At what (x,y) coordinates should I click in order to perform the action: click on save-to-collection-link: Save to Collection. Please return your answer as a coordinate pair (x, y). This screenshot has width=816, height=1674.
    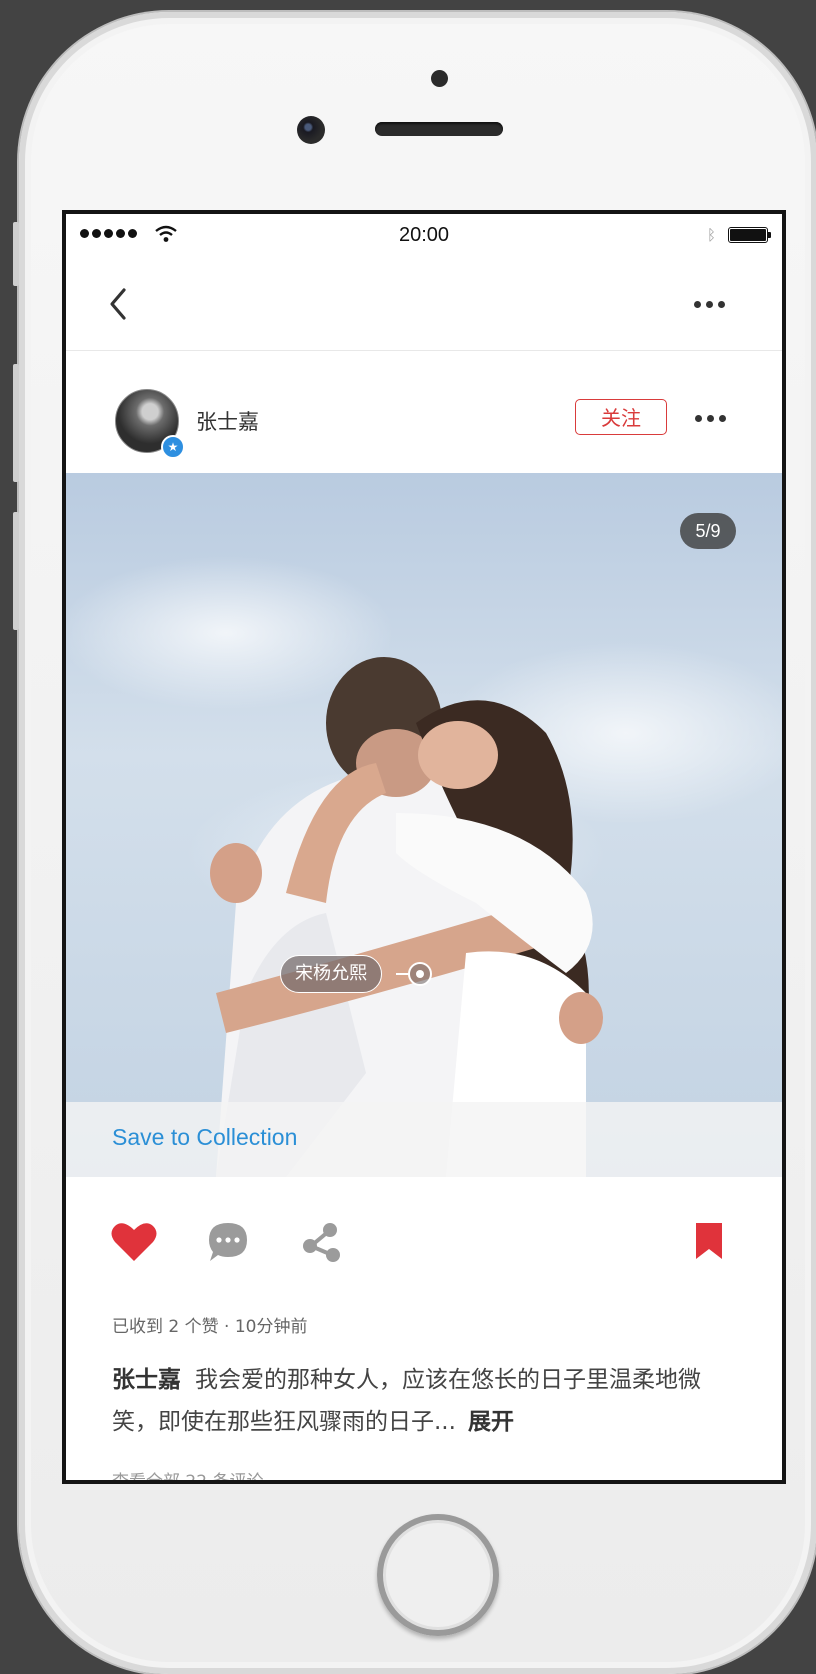
    Looking at the image, I should click on (204, 1137).